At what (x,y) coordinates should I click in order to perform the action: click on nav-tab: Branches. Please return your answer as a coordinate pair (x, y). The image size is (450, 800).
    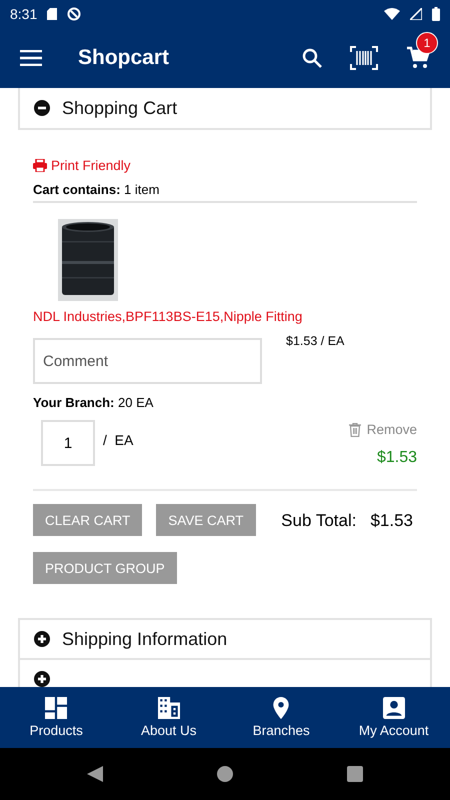
    Looking at the image, I should click on (281, 717).